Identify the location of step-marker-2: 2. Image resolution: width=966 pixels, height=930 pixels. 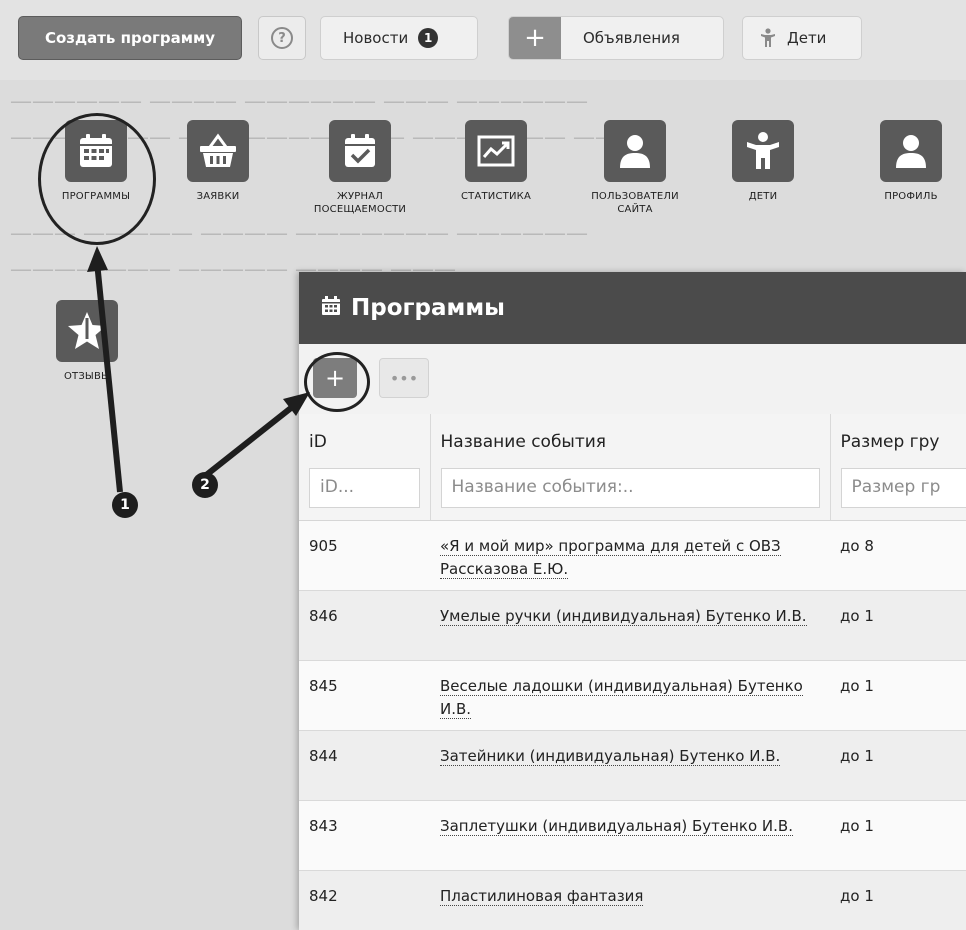
(205, 485).